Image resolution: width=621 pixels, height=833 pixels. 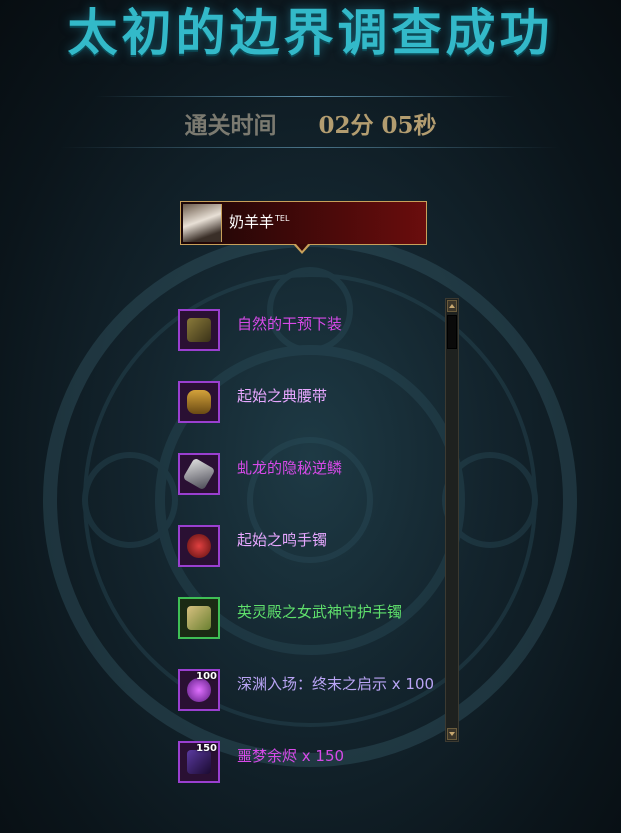 I want to click on belt-icon, so click(x=199, y=402).